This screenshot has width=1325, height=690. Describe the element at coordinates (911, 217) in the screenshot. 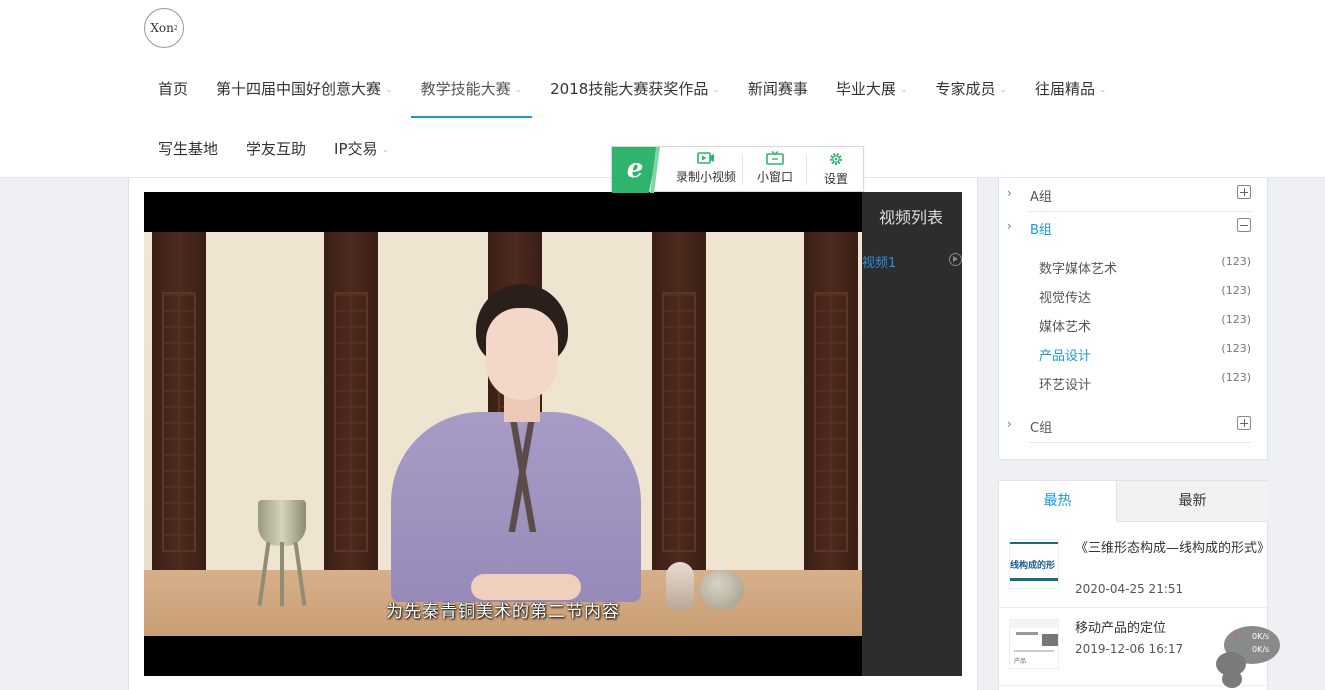

I see `video-list-title: 视频列表` at that location.